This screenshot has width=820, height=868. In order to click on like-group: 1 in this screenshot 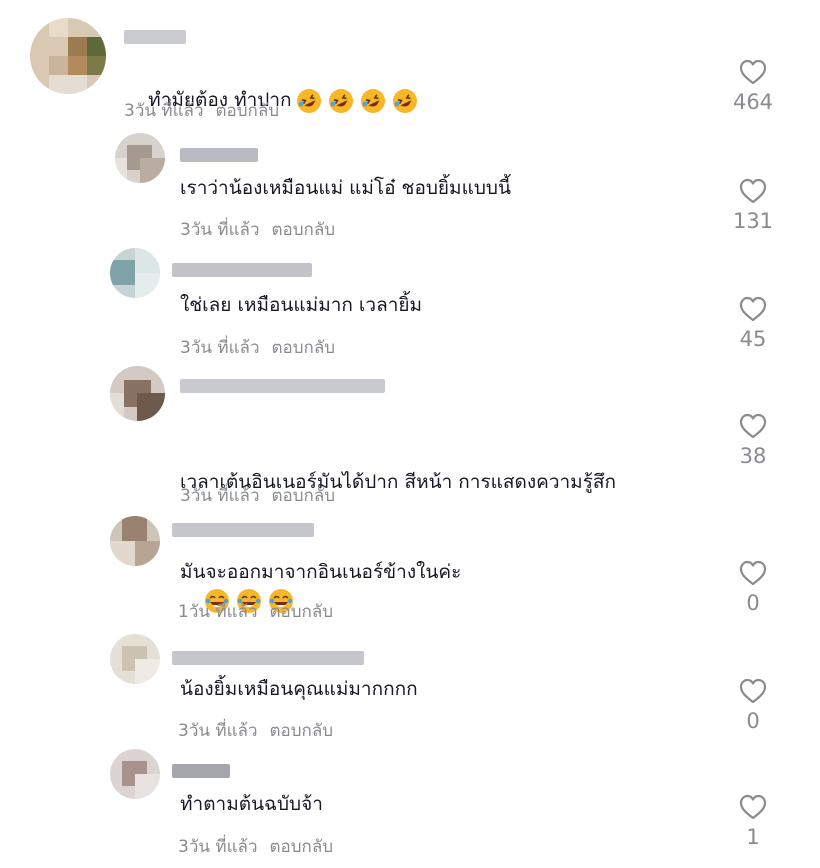, I will do `click(753, 821)`.